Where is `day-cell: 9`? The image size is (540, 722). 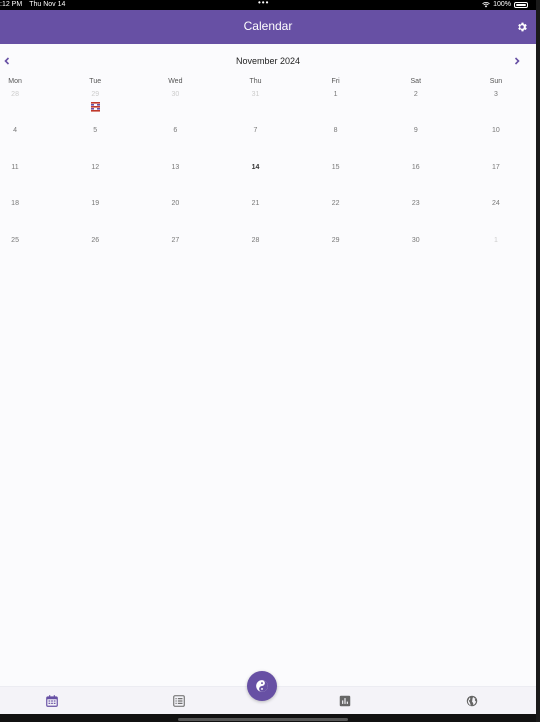
day-cell: 9 is located at coordinates (416, 144).